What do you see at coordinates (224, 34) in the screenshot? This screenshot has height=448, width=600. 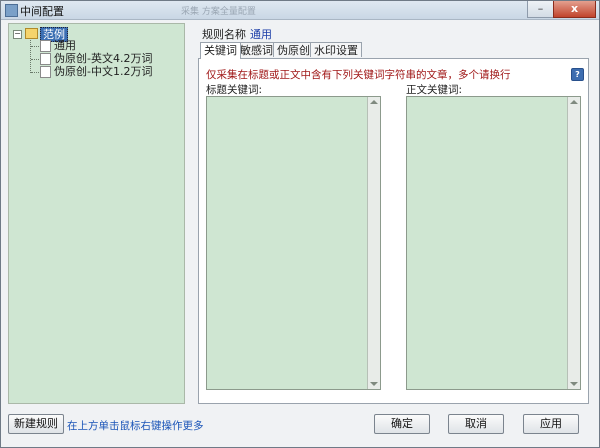 I see `rule-name-label: 规则名称` at bounding box center [224, 34].